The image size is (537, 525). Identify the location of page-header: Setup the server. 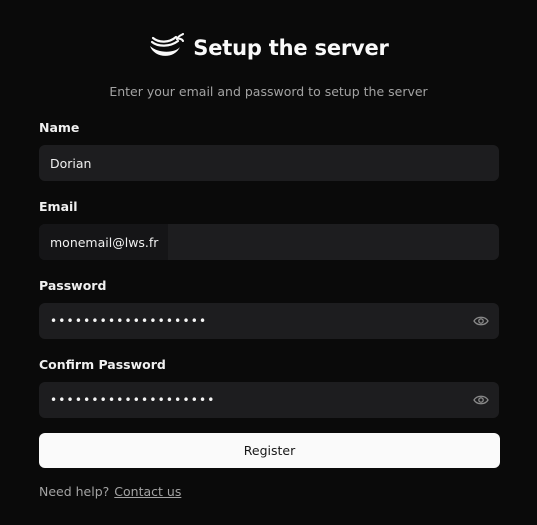
(268, 48).